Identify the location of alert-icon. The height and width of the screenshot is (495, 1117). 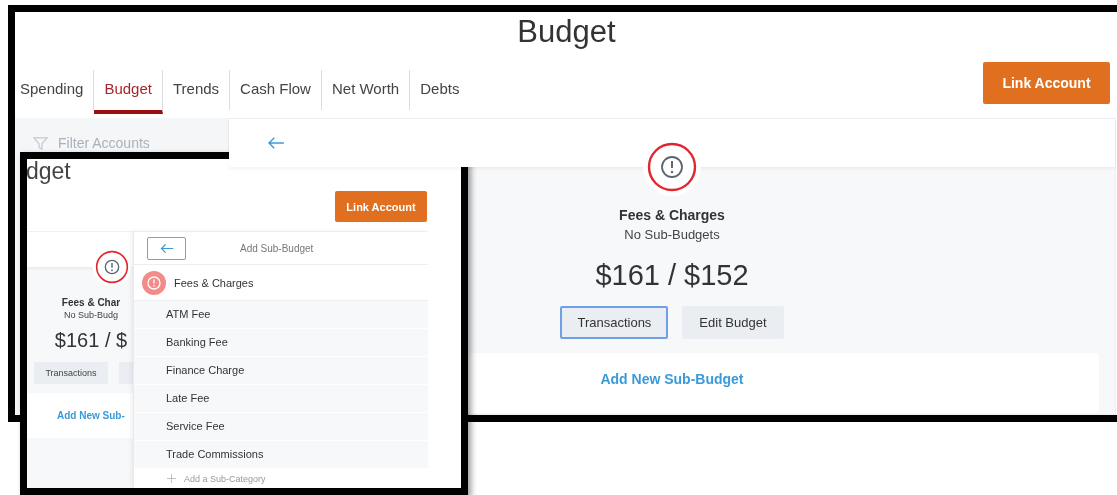
(154, 282).